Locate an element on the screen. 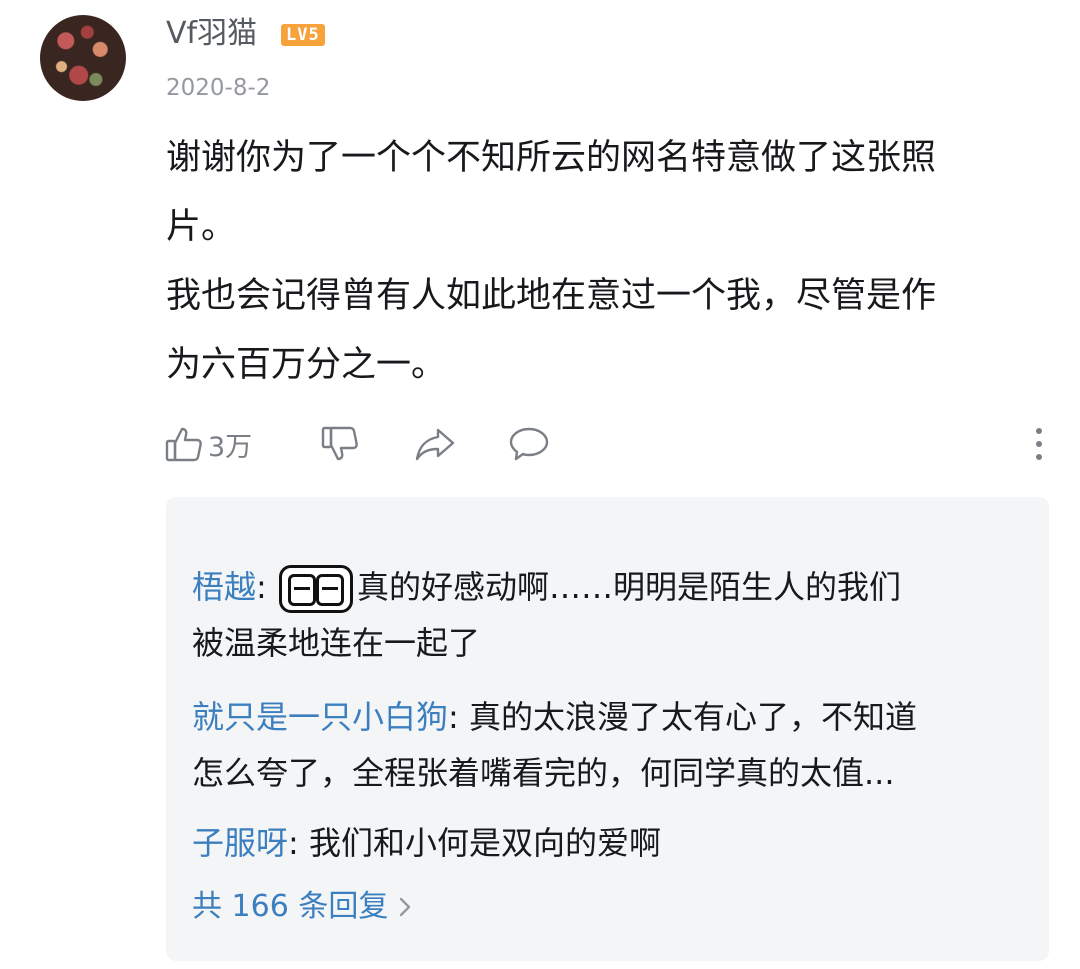  thumbs-down-icon is located at coordinates (339, 443).